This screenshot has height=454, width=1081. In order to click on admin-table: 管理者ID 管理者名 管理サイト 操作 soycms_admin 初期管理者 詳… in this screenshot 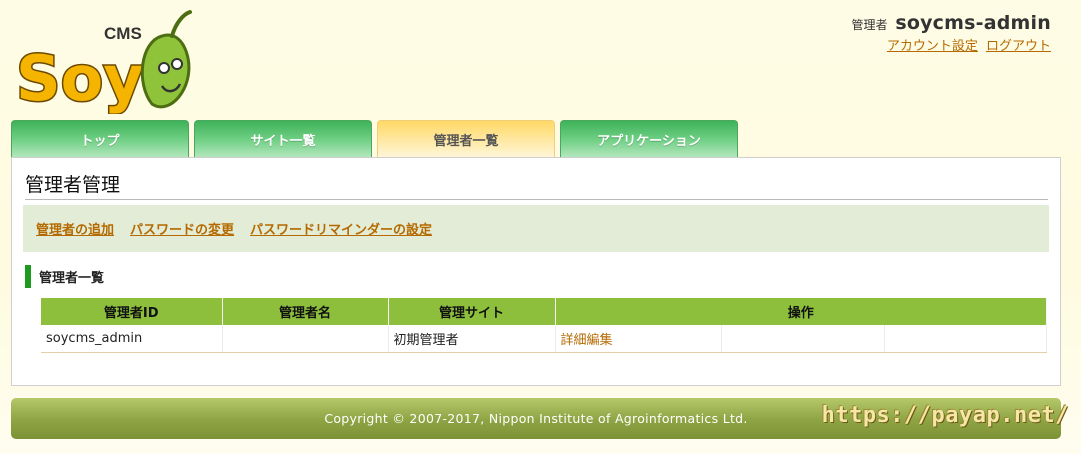, I will do `click(544, 325)`.